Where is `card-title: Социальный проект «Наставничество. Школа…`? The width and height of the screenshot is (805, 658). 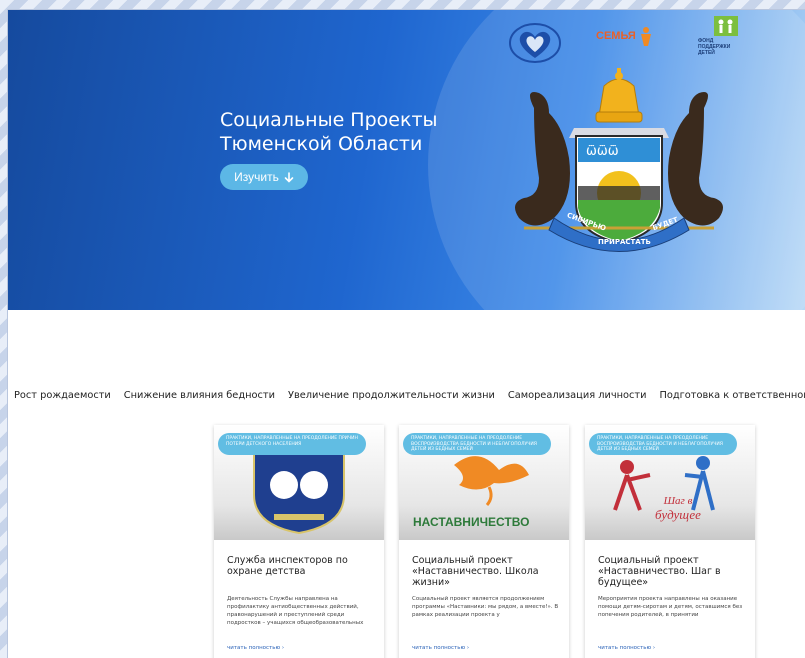
card-title: Социальный проект «Наставничество. Школа… is located at coordinates (475, 571).